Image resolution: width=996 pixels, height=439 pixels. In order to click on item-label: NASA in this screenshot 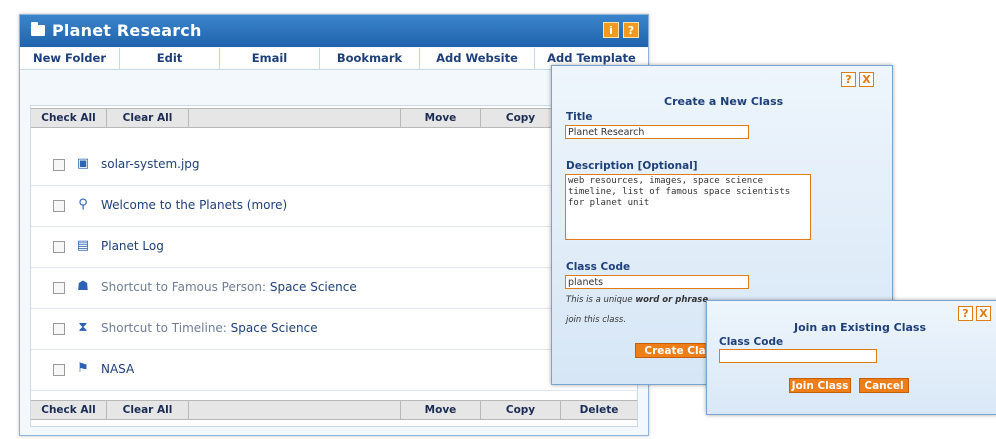, I will do `click(117, 369)`.